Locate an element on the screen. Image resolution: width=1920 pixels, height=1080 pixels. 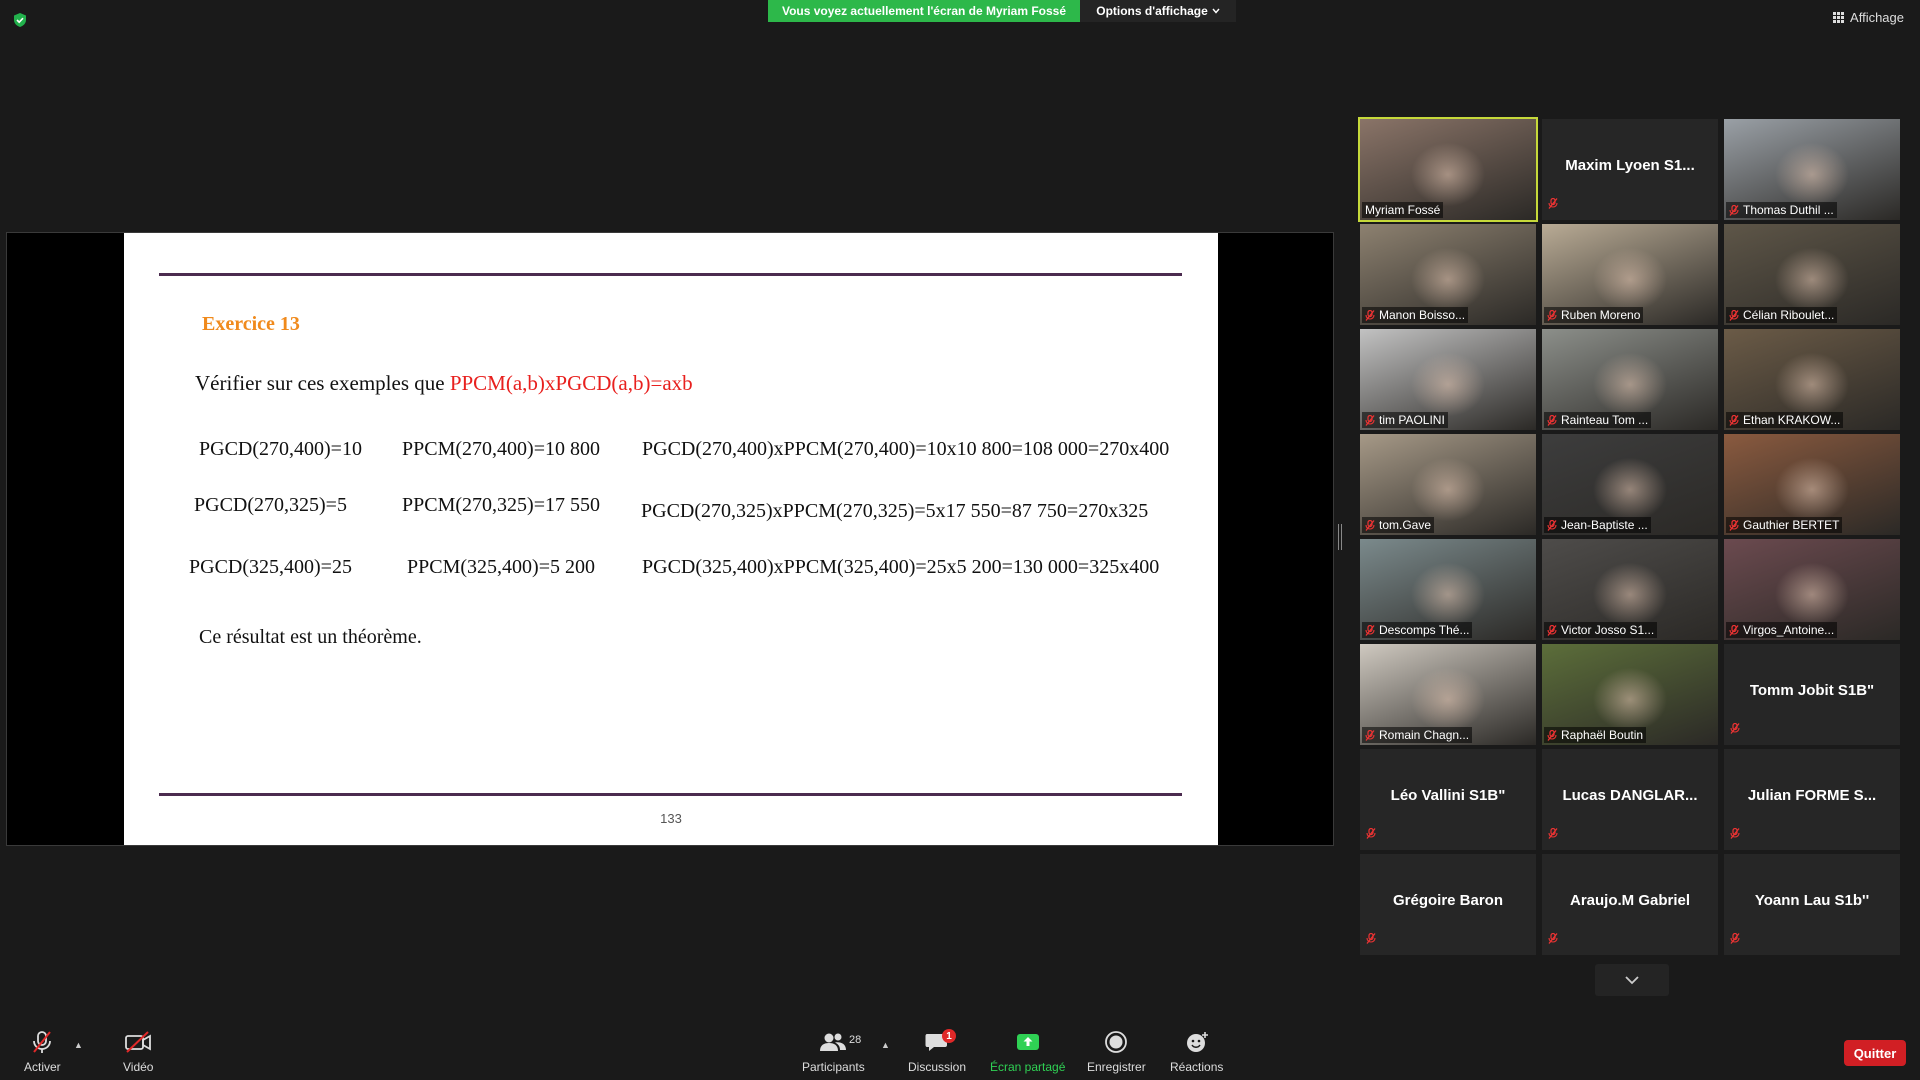
participant-name: Tomm Jobit S1B" is located at coordinates (1812, 690).